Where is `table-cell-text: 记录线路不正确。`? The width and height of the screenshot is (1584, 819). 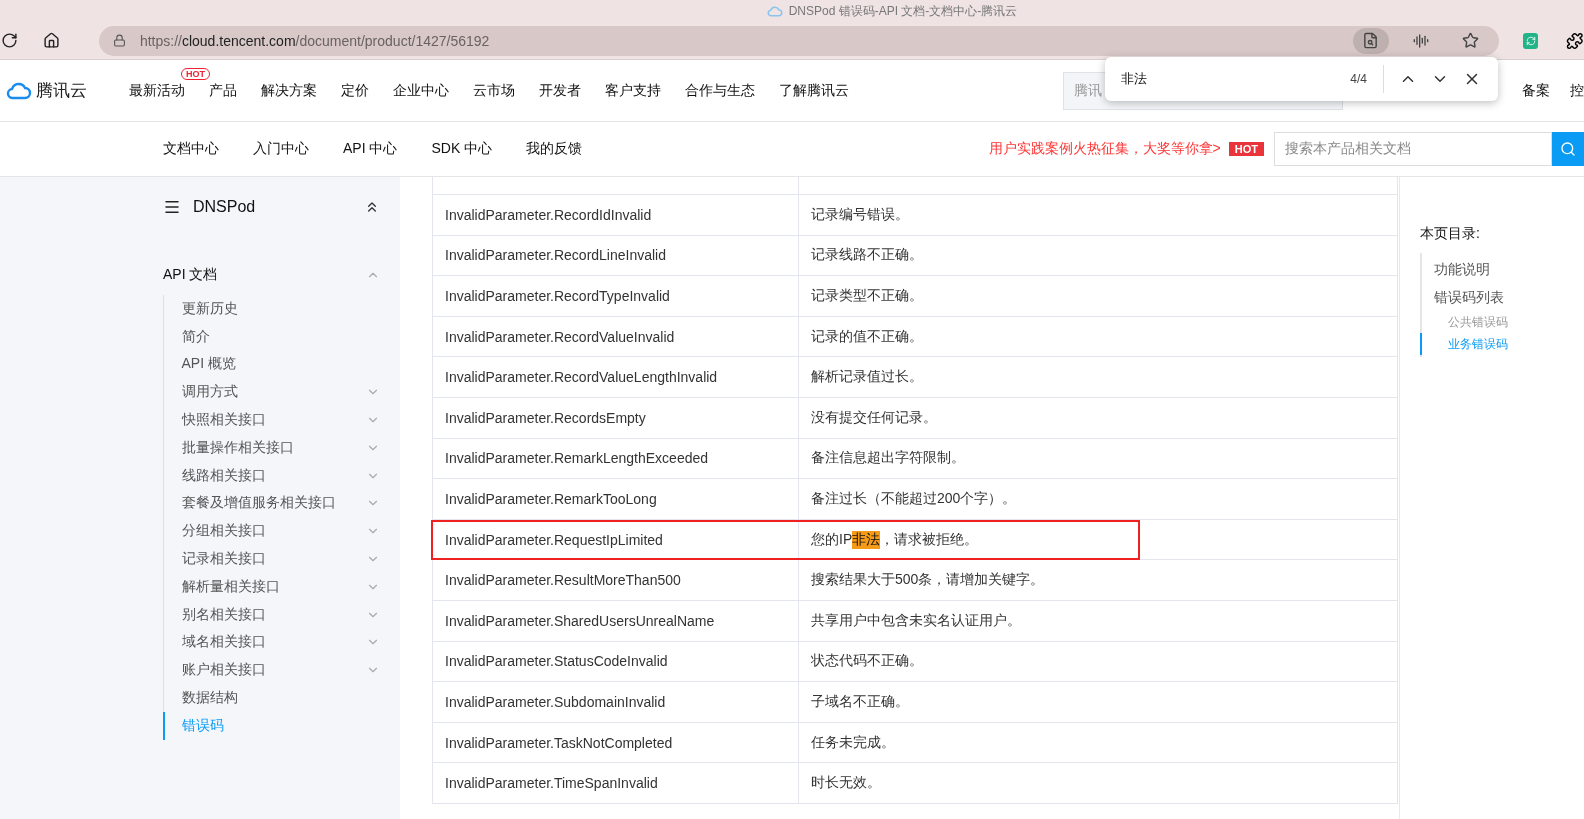
table-cell-text: 记录线路不正确。 is located at coordinates (867, 255).